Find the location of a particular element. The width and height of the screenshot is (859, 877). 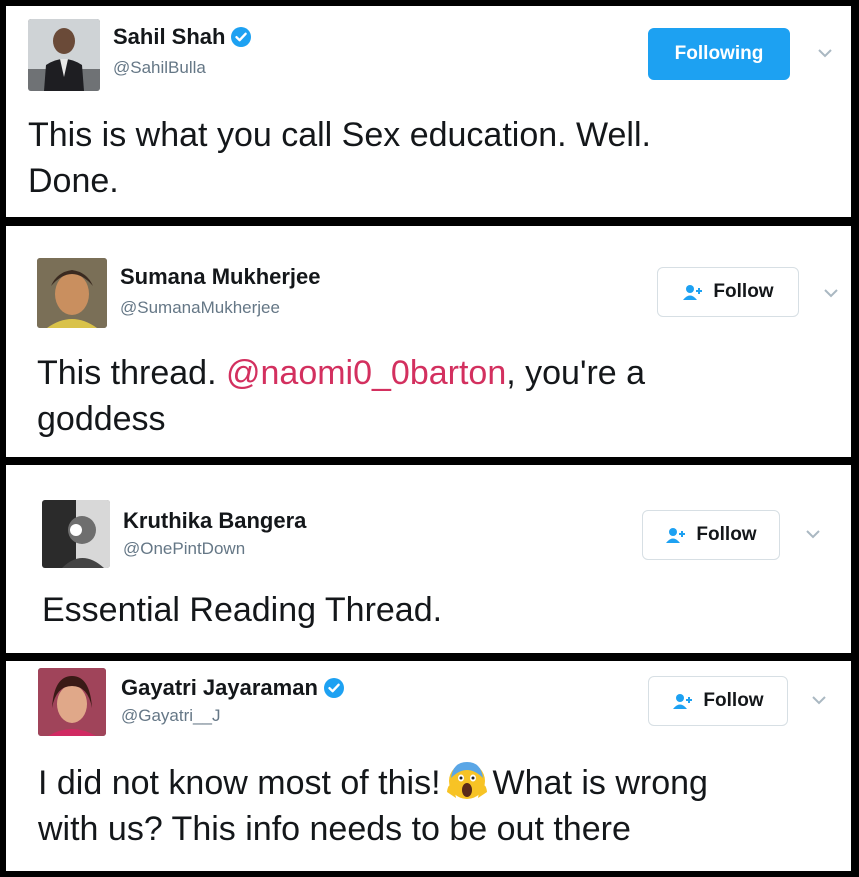

display-name: Sumana Mukherjee is located at coordinates (220, 277).